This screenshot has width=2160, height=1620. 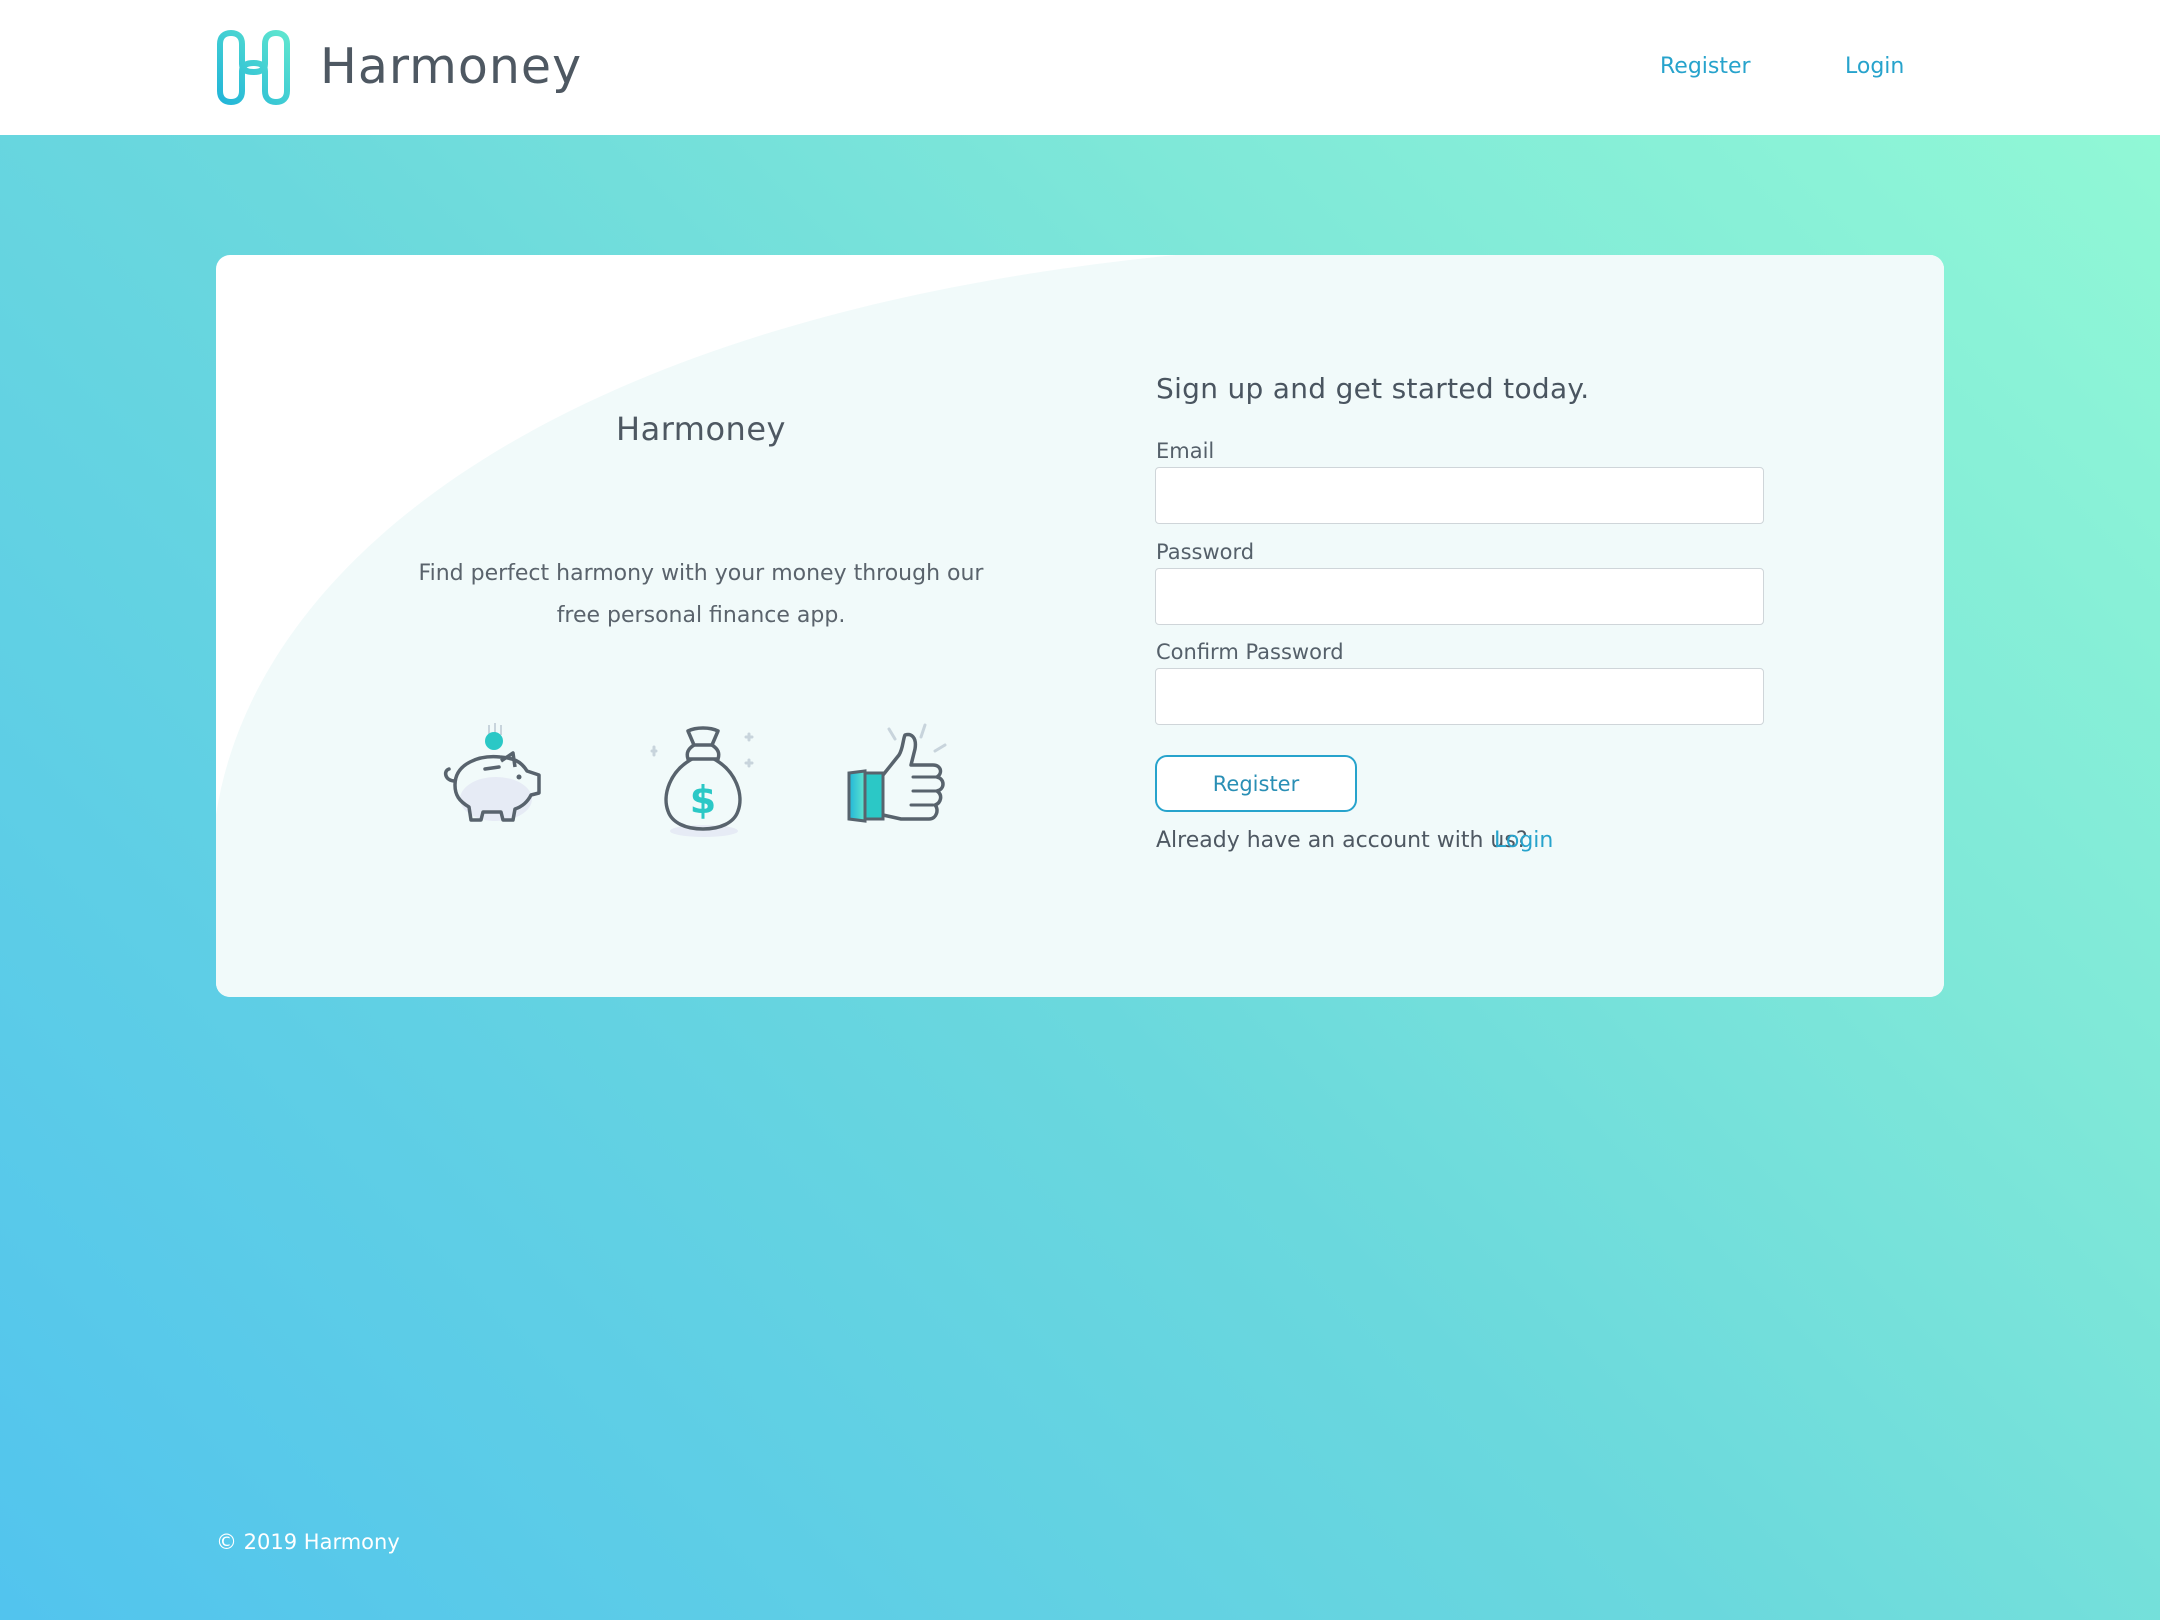 I want to click on email-field, so click(x=1459, y=495).